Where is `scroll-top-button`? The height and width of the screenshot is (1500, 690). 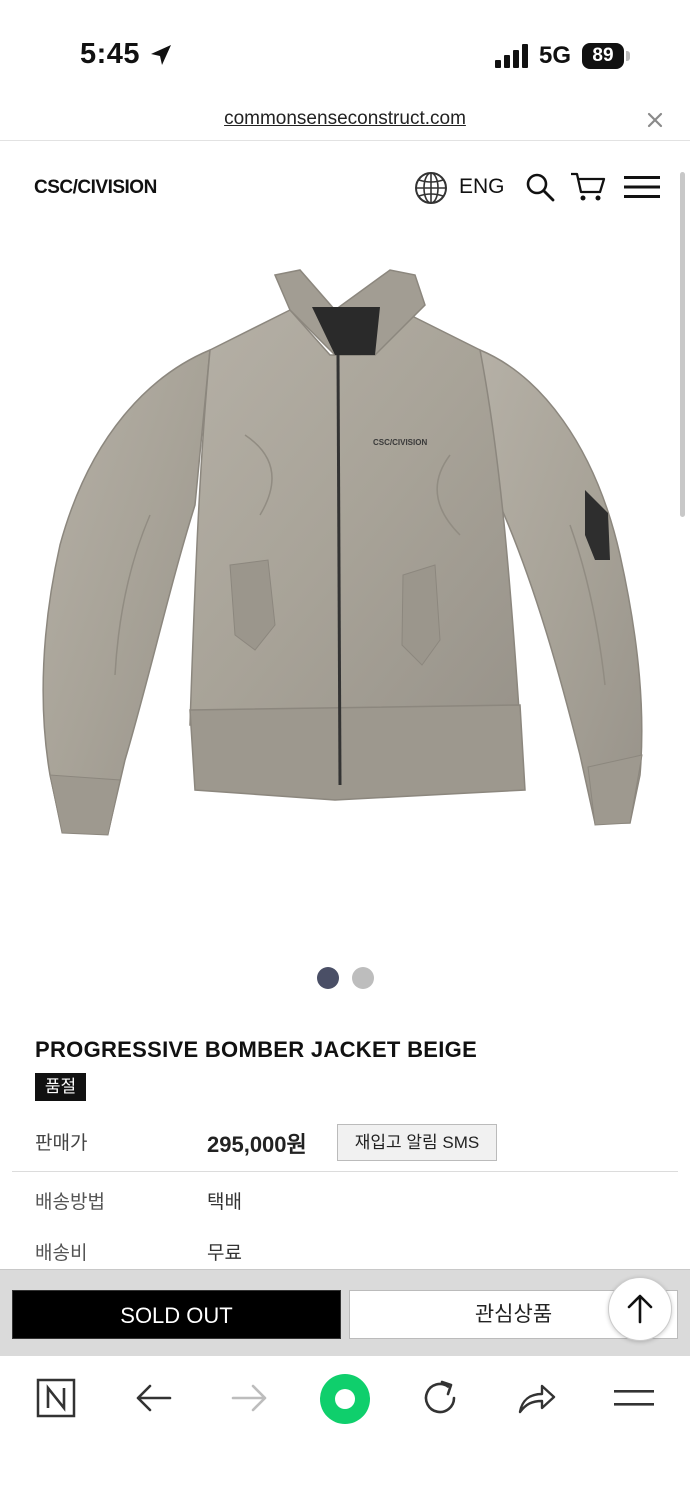
scroll-top-button is located at coordinates (640, 1309).